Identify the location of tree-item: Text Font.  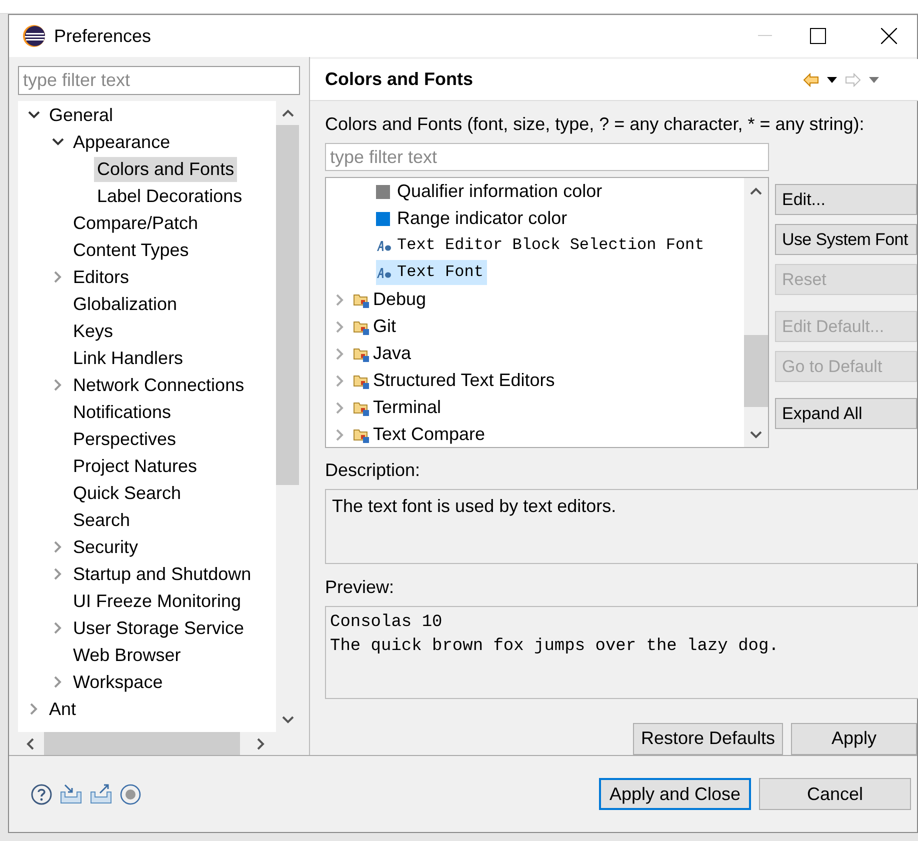
(432, 272).